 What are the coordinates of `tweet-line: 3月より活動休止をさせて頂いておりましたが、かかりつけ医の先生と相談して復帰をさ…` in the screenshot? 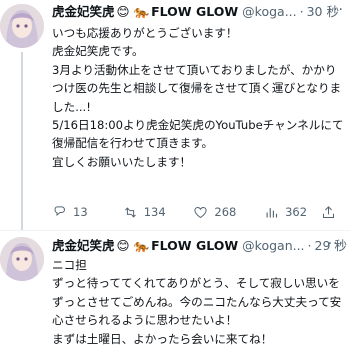 It's located at (197, 88).